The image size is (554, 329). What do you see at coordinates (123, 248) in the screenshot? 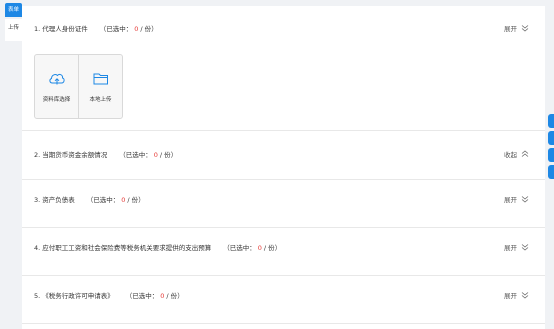
I see `section-title: 4. 应付职工工资和社会保险费等税务机关要求提供的支出预算` at bounding box center [123, 248].